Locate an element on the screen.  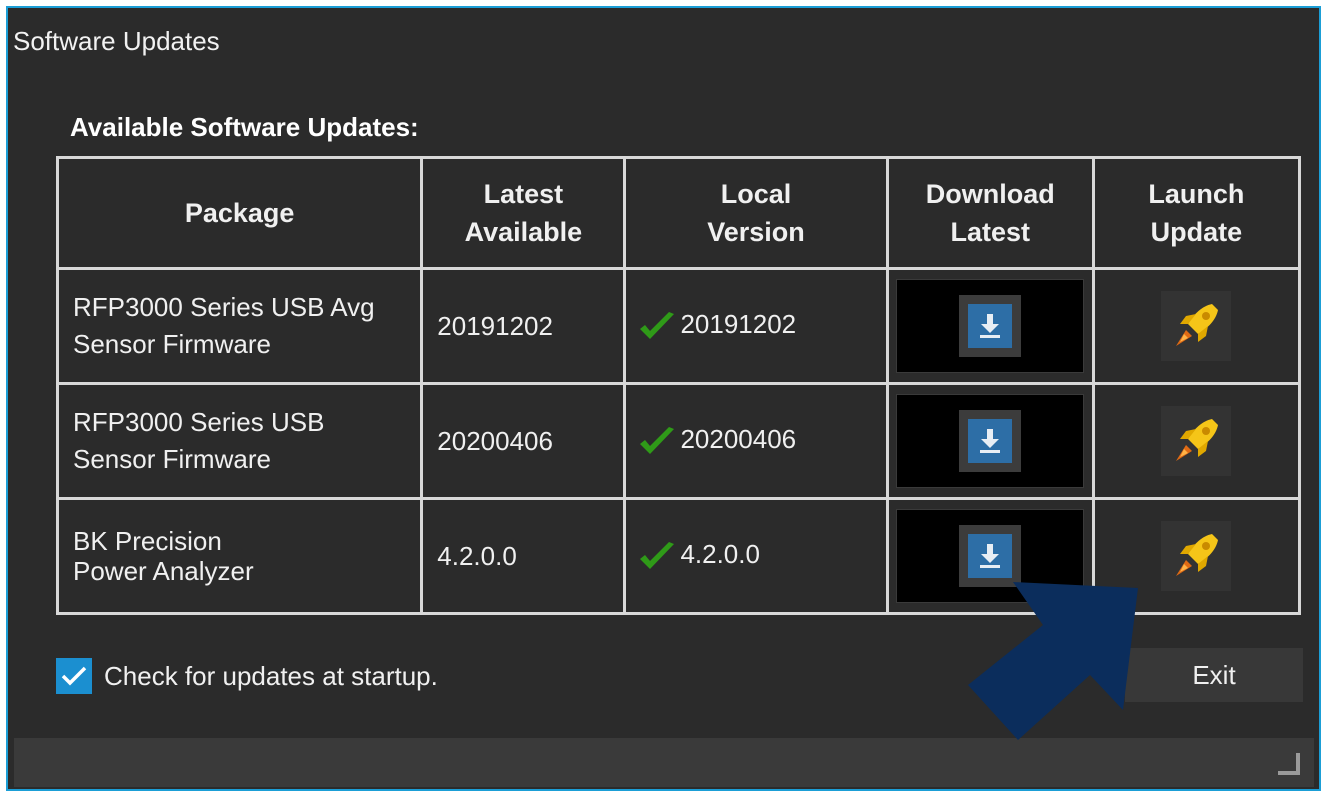
check-startup-checkbox is located at coordinates (74, 676).